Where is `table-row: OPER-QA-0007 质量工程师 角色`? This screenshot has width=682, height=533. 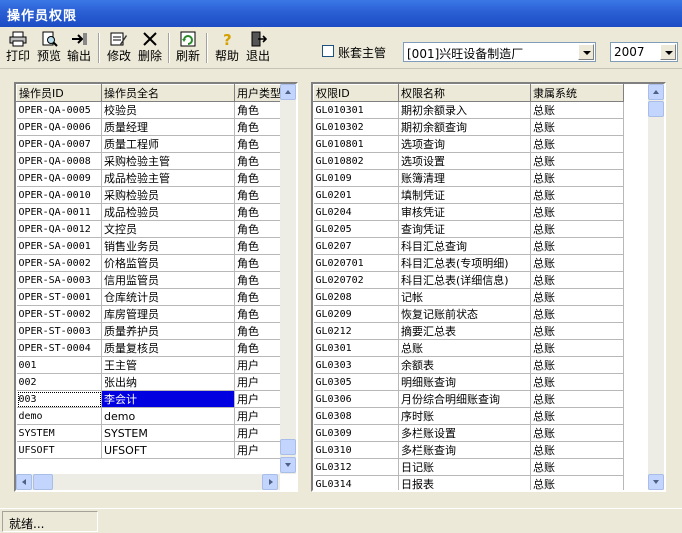
table-row: OPER-QA-0007 质量工程师 角色 is located at coordinates (149, 144).